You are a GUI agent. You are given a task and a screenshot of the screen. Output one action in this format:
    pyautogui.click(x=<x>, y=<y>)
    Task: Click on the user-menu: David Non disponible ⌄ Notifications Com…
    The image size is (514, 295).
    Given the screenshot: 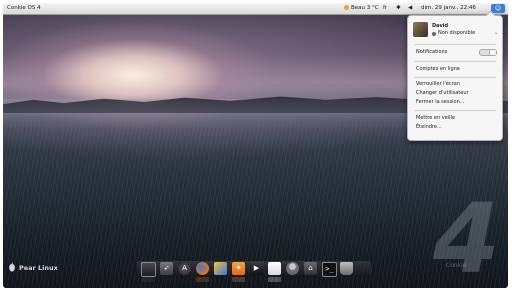 What is the action you would take?
    pyautogui.click(x=455, y=78)
    